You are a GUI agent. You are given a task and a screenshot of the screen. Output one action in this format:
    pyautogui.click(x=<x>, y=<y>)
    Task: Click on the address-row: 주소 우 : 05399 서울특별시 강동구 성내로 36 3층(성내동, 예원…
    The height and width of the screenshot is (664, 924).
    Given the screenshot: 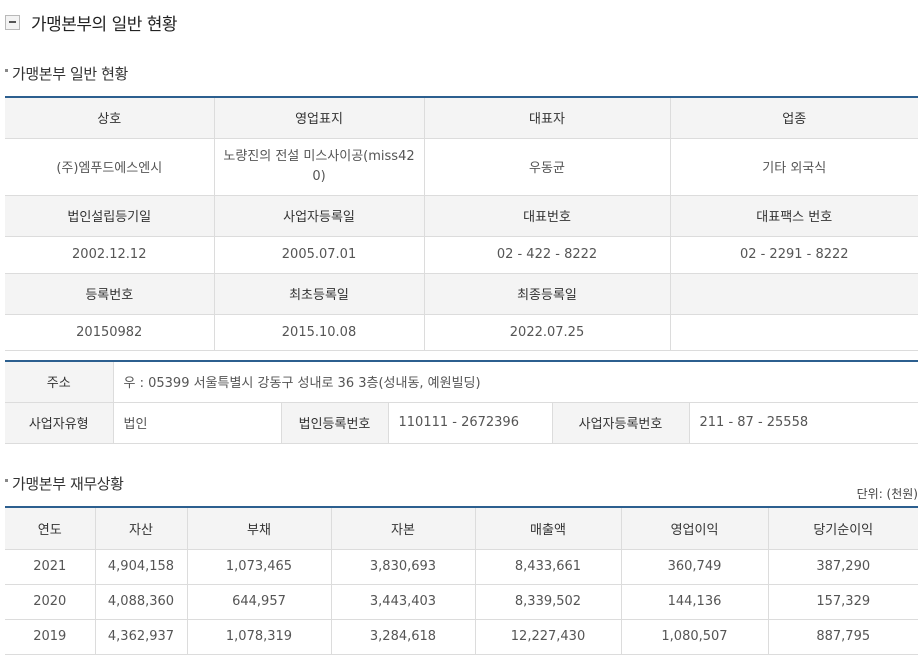 What is the action you would take?
    pyautogui.click(x=461, y=382)
    